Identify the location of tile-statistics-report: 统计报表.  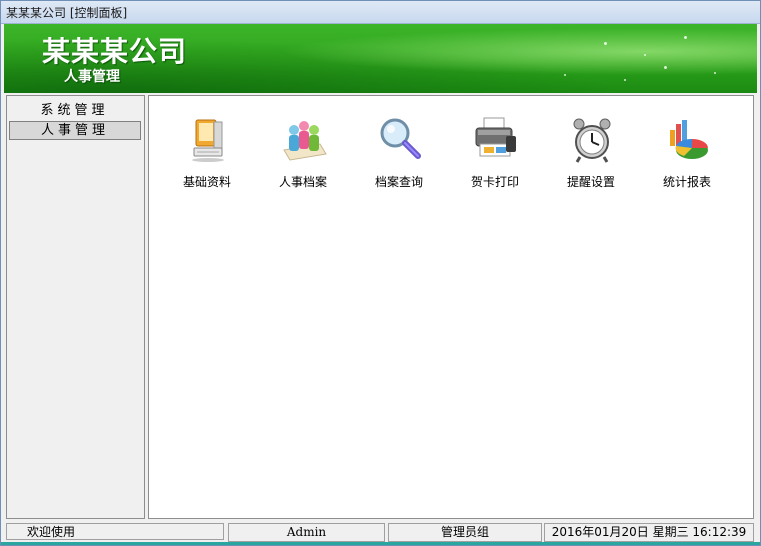
(687, 156).